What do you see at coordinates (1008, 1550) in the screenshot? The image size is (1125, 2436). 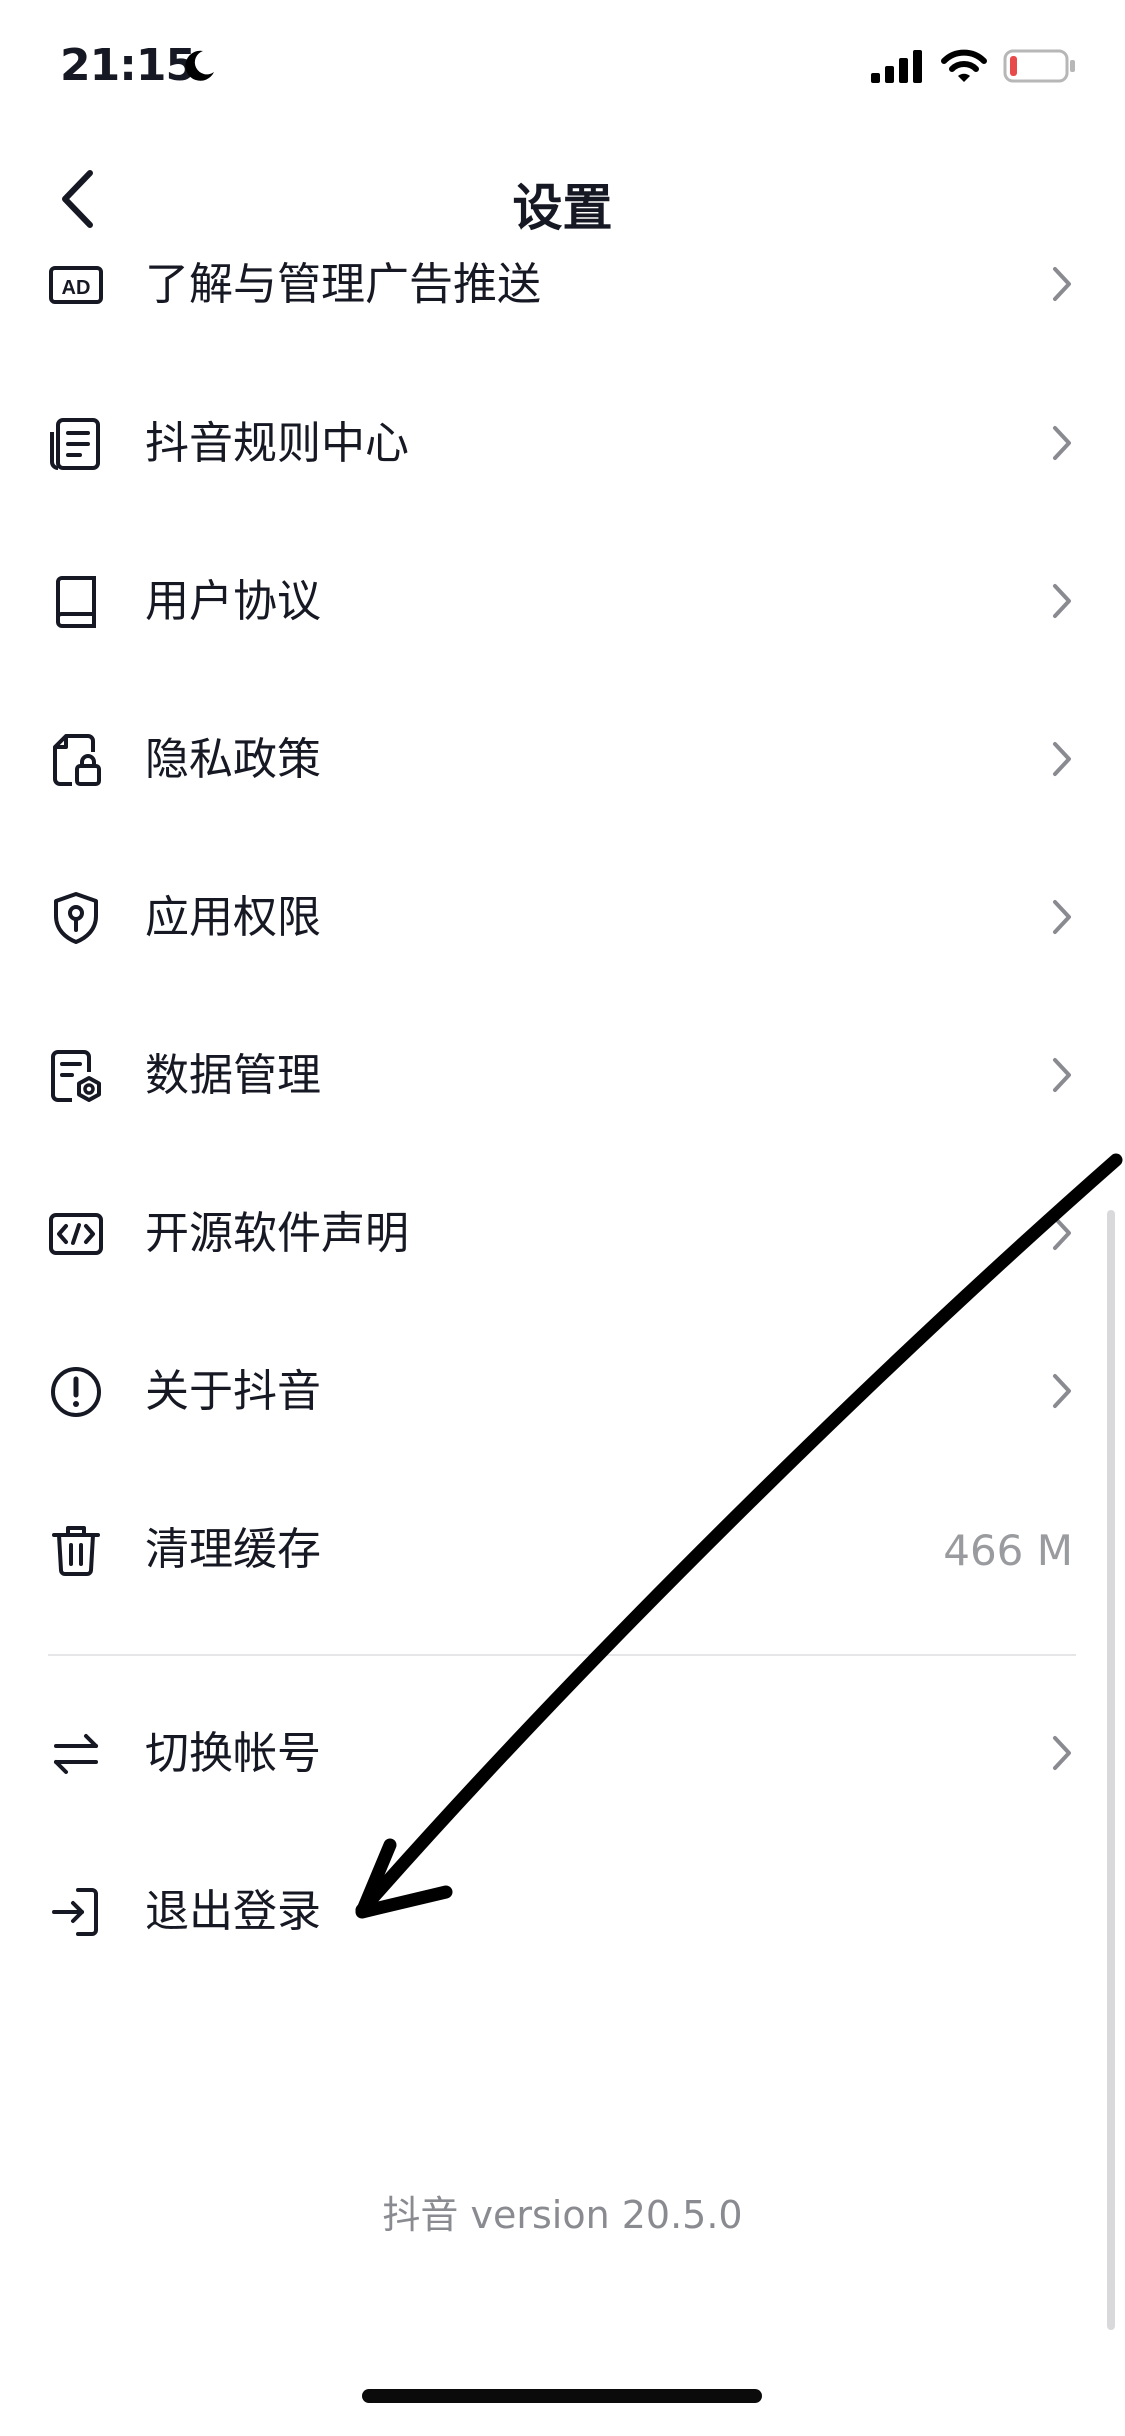 I see `cache-size-value: 466 M` at bounding box center [1008, 1550].